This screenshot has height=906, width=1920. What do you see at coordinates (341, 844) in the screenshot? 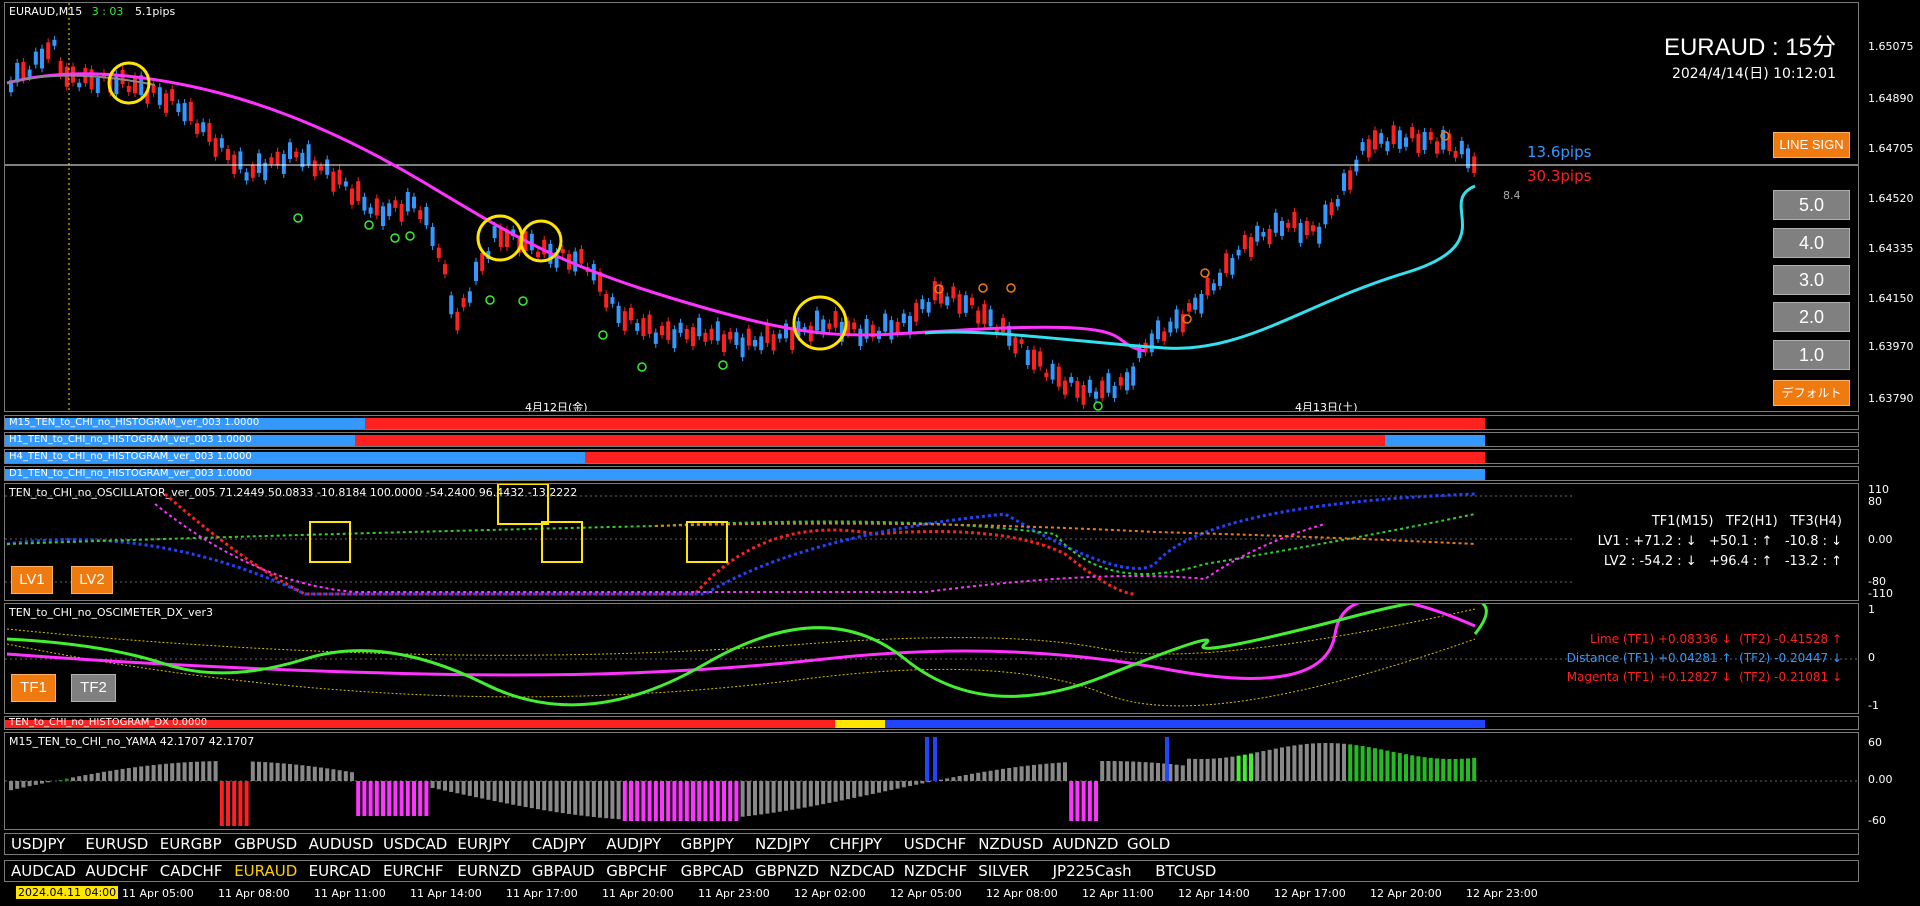
I see `symbol-link-audusd: AUDUSD` at bounding box center [341, 844].